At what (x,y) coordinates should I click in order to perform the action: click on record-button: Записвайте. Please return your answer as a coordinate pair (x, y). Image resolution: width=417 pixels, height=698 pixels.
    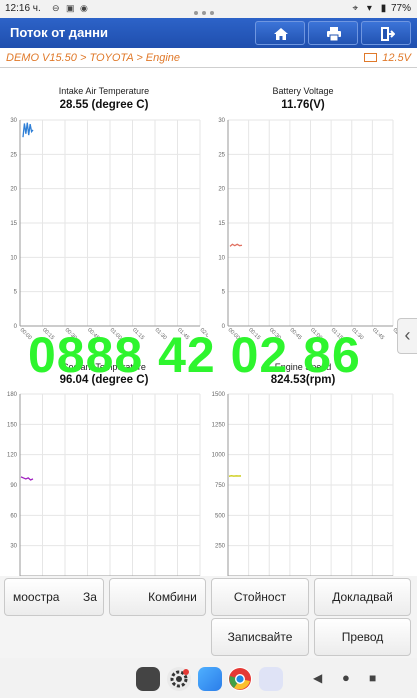
    Looking at the image, I should click on (260, 637).